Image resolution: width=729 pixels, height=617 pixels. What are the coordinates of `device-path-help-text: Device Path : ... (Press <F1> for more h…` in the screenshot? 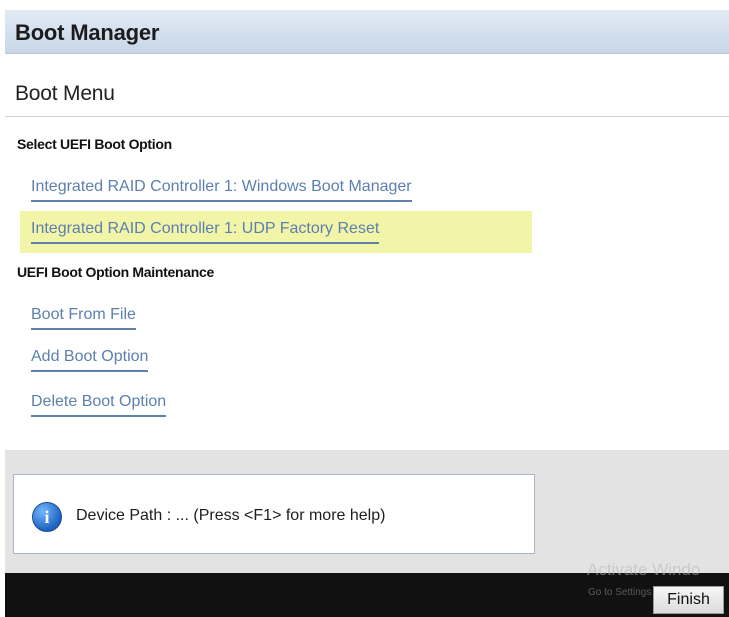 It's located at (231, 515).